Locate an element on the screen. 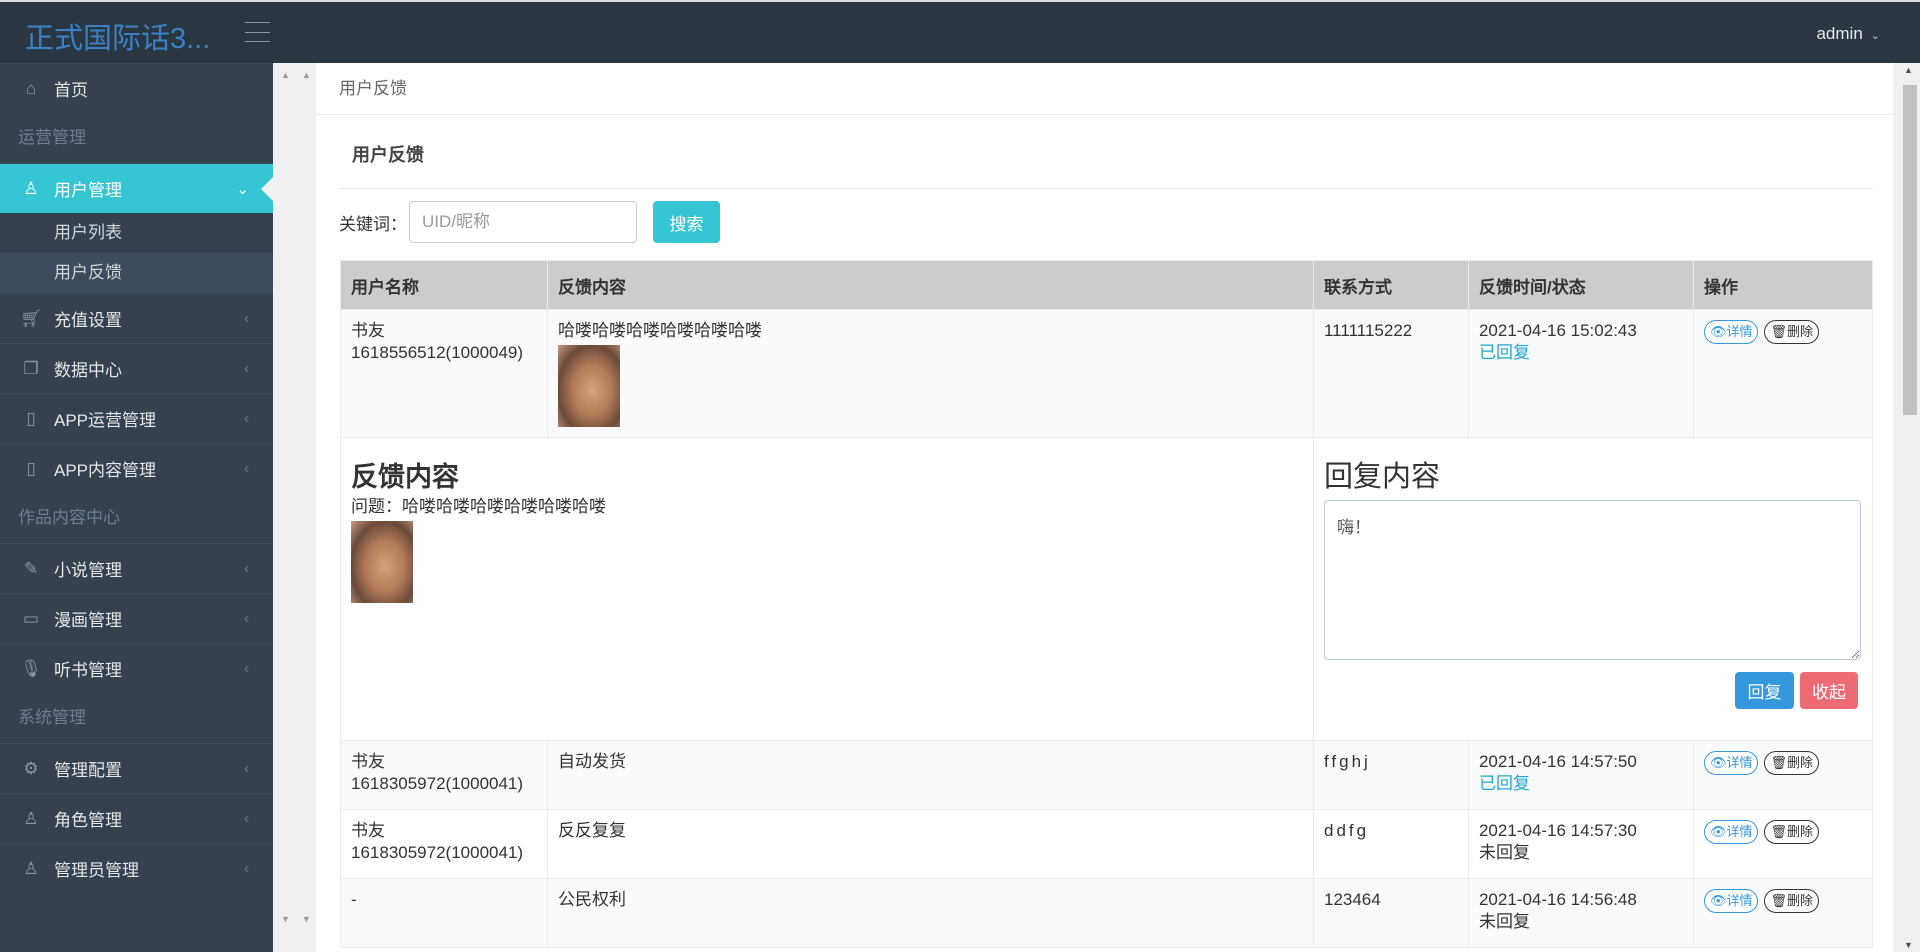  sidebar-group-sys: 系统管理 is located at coordinates (52, 717).